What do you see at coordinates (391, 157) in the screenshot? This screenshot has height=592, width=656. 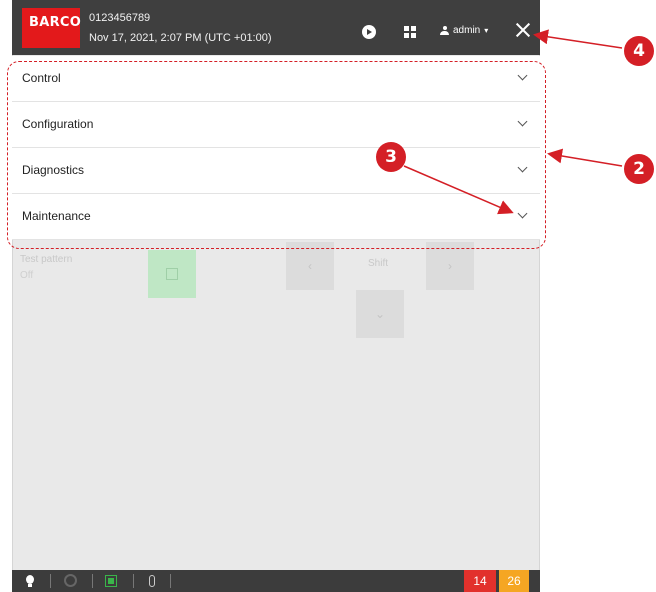 I see `callout-marker-3: 3` at bounding box center [391, 157].